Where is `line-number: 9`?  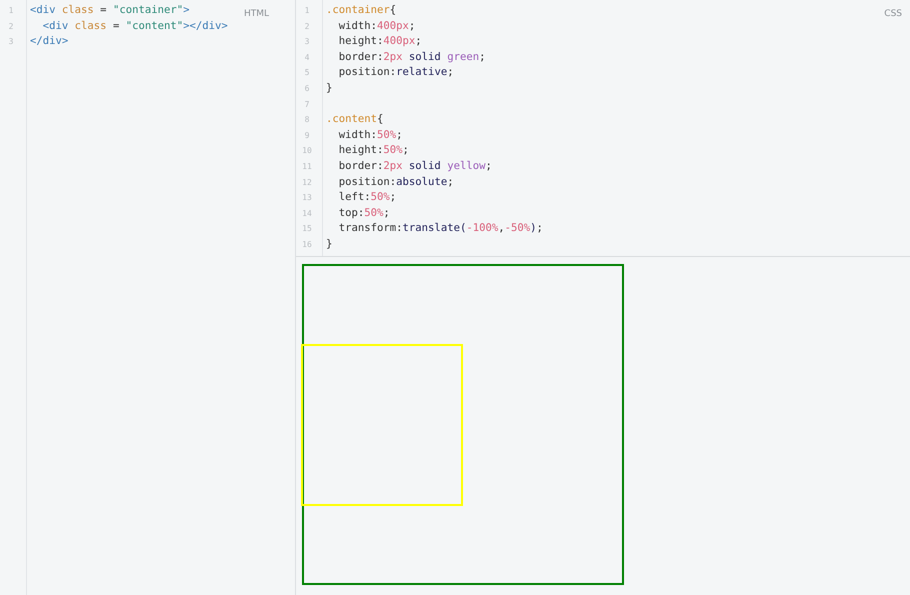
line-number: 9 is located at coordinates (307, 136).